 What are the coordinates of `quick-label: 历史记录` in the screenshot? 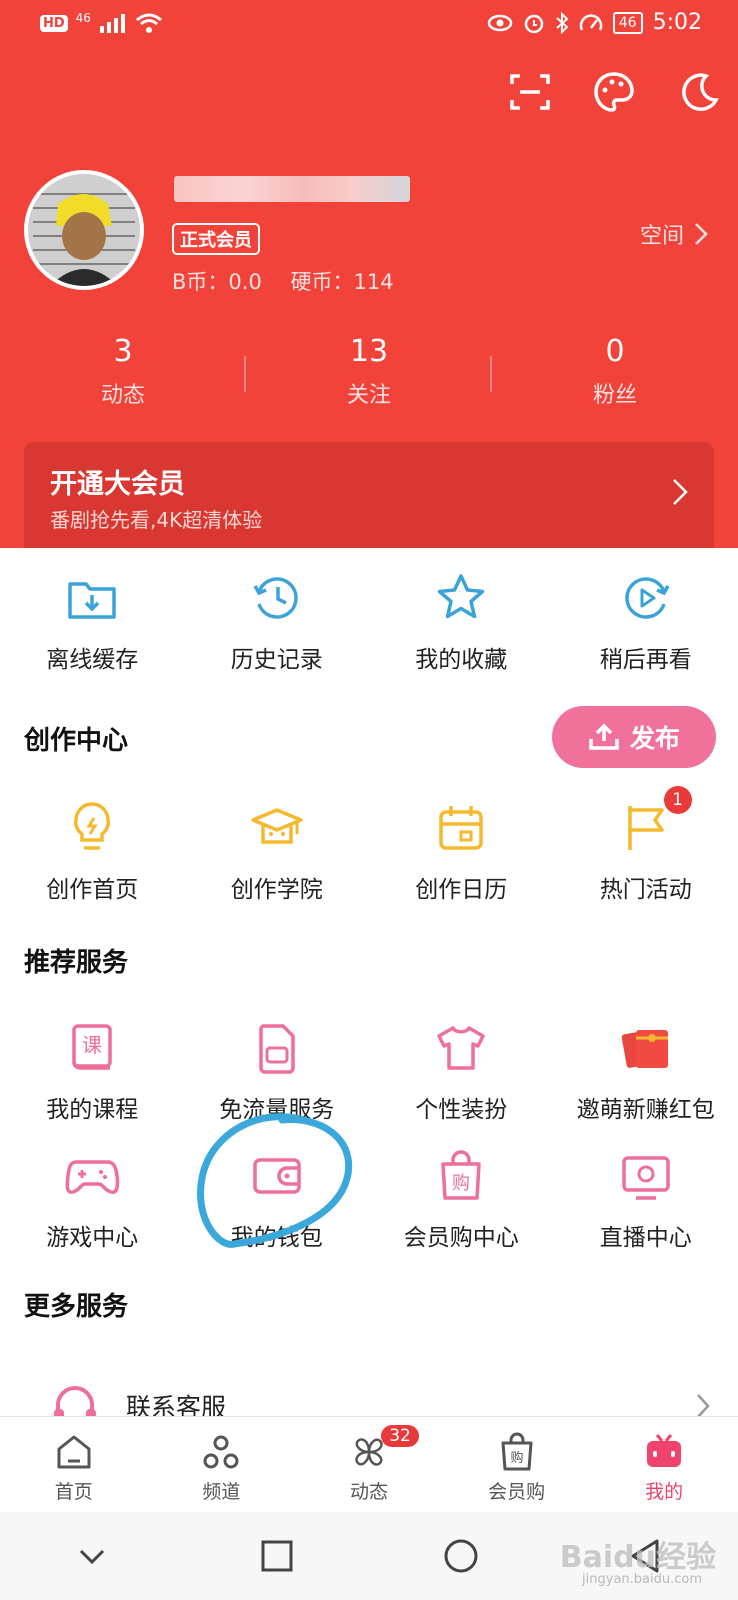 It's located at (276, 660).